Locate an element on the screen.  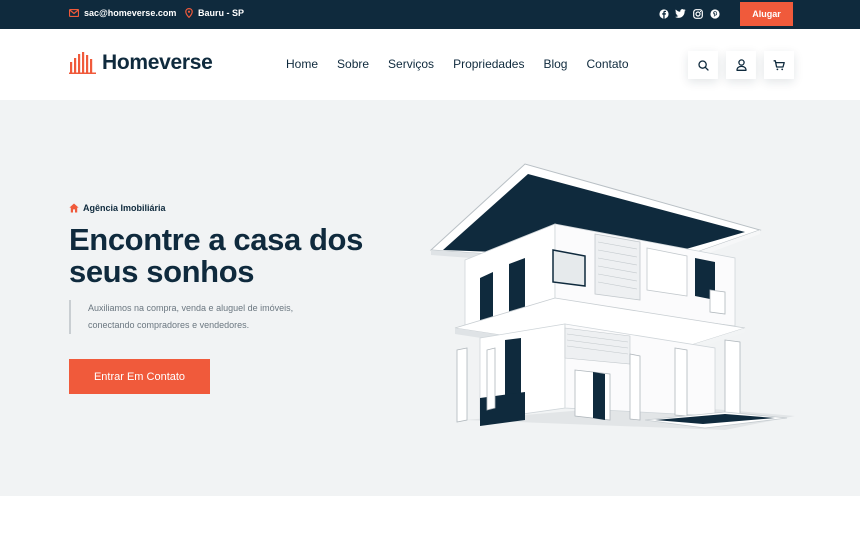
search-icon is located at coordinates (703, 65).